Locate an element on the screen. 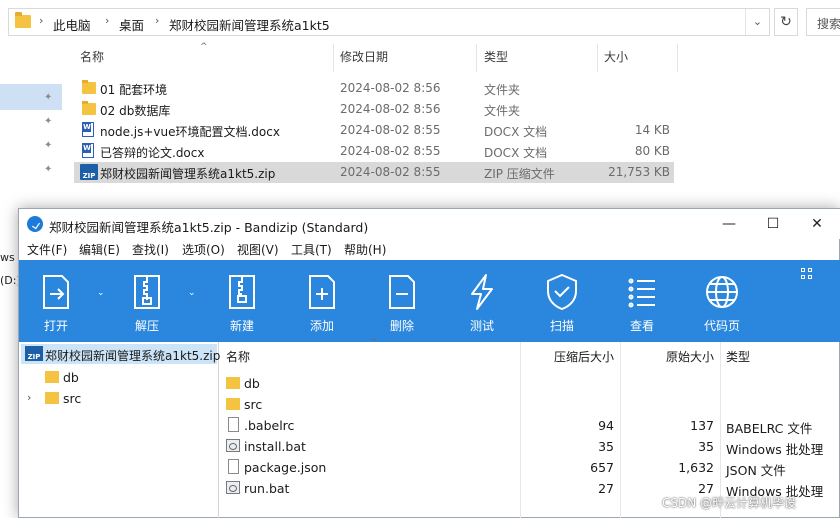 This screenshot has width=840, height=518. toolbar-label: 添加 is located at coordinates (321, 326).